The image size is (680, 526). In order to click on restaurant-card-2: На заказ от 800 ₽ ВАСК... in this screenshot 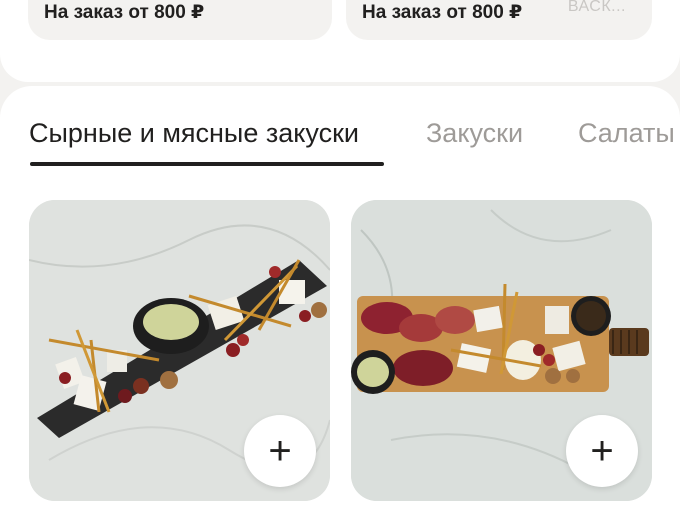, I will do `click(499, 20)`.